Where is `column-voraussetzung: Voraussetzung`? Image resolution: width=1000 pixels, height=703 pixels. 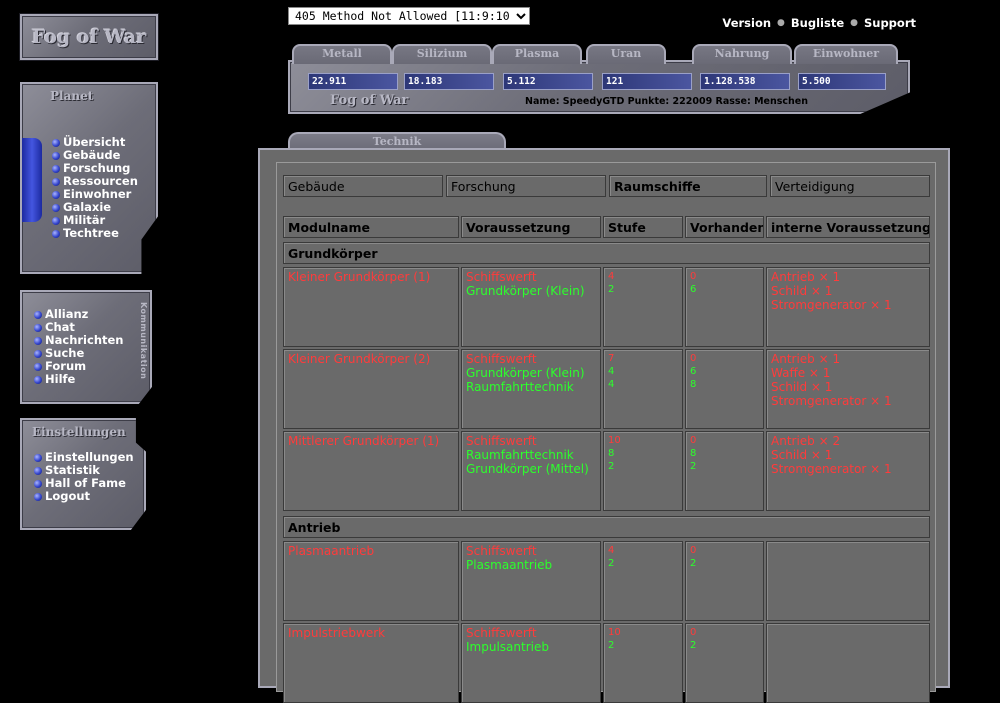 column-voraussetzung: Voraussetzung is located at coordinates (531, 227).